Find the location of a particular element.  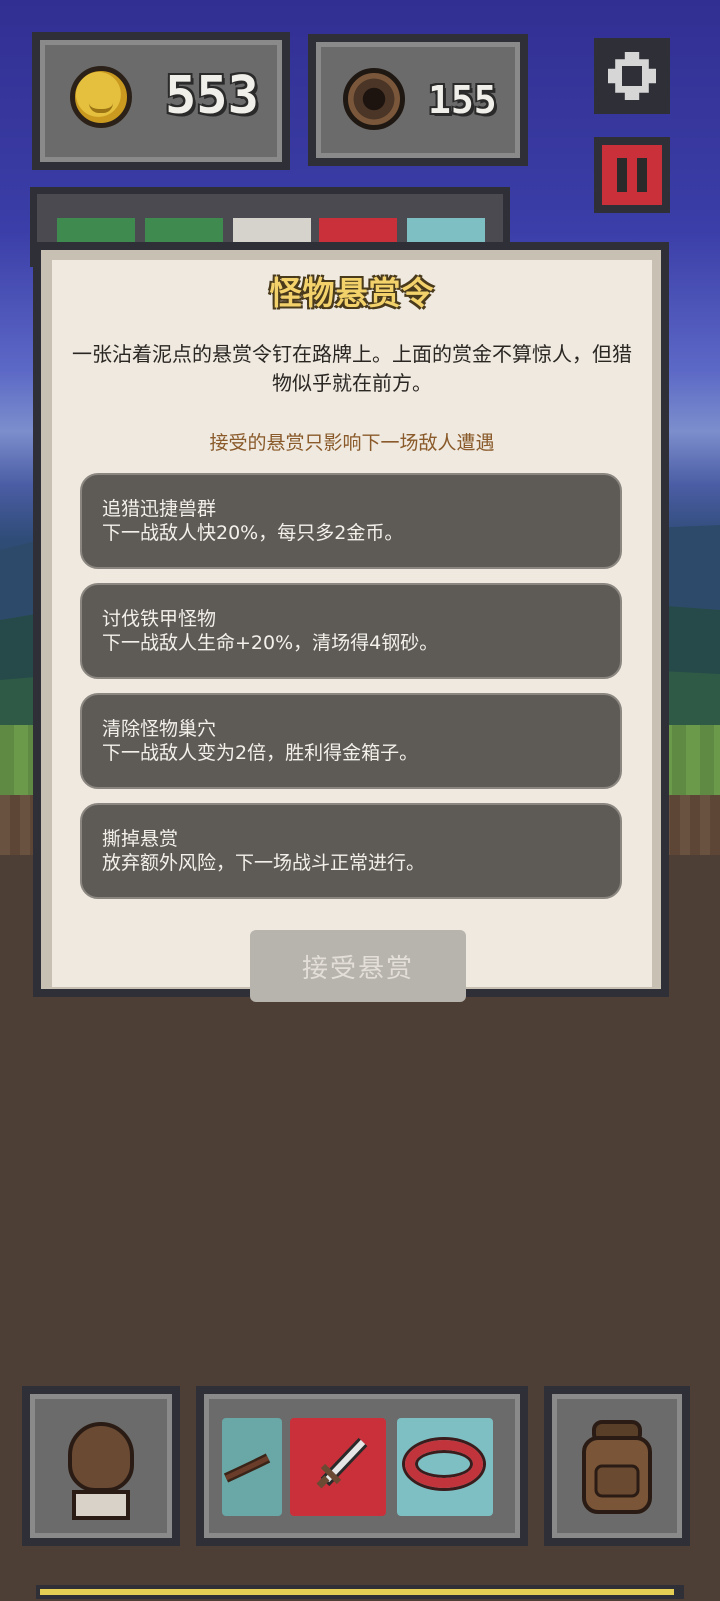

gold-count: 553 is located at coordinates (212, 96).